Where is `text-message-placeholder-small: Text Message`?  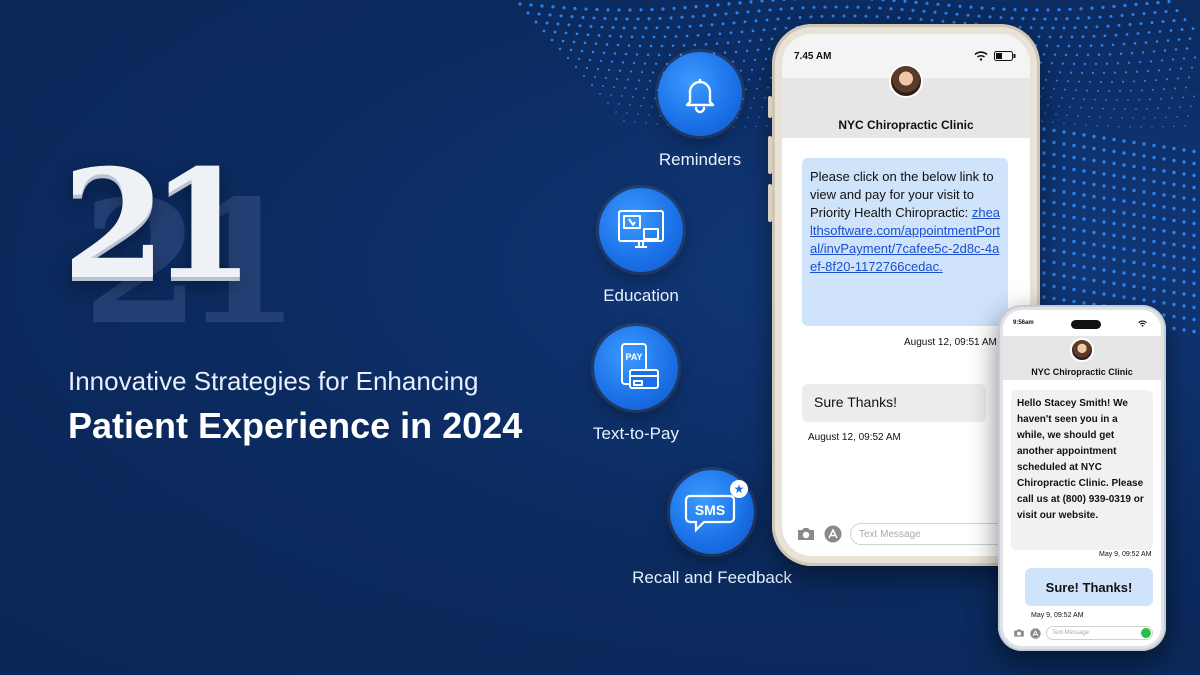 text-message-placeholder-small: Text Message is located at coordinates (1071, 633).